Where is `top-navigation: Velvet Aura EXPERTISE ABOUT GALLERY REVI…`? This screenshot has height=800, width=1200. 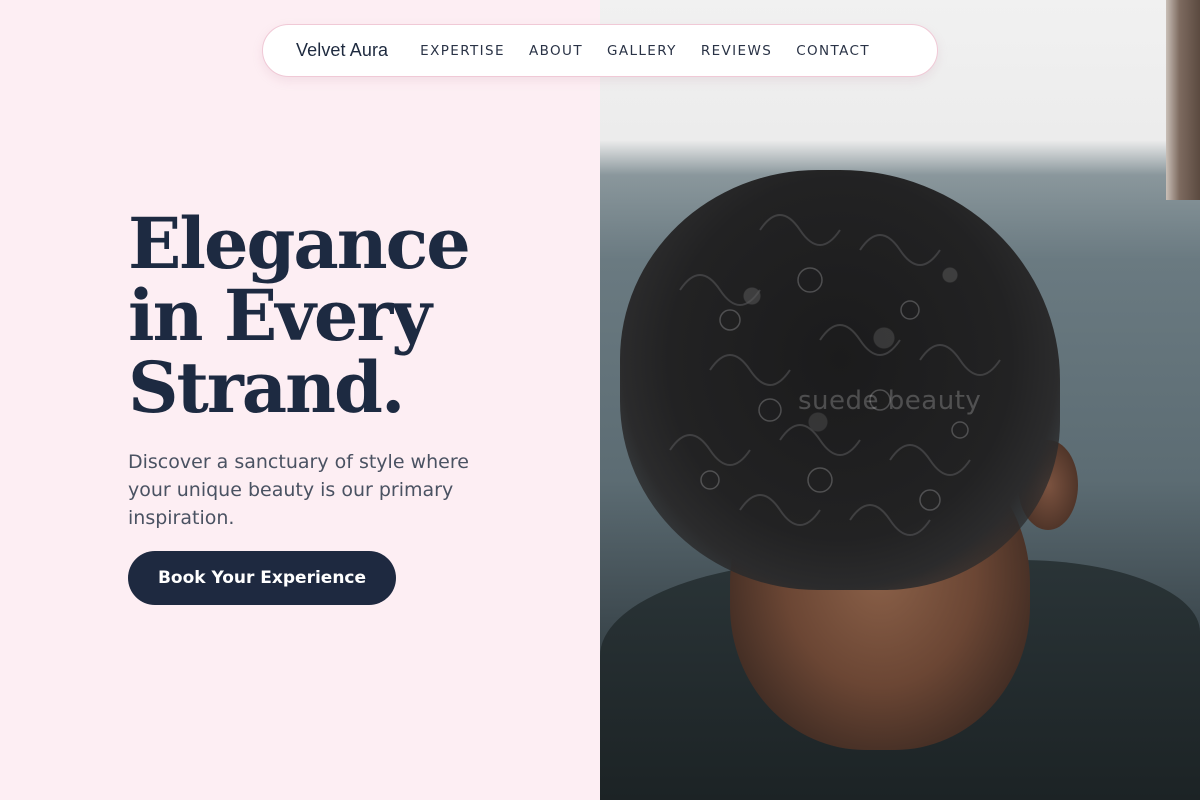 top-navigation: Velvet Aura EXPERTISE ABOUT GALLERY REVI… is located at coordinates (600, 50).